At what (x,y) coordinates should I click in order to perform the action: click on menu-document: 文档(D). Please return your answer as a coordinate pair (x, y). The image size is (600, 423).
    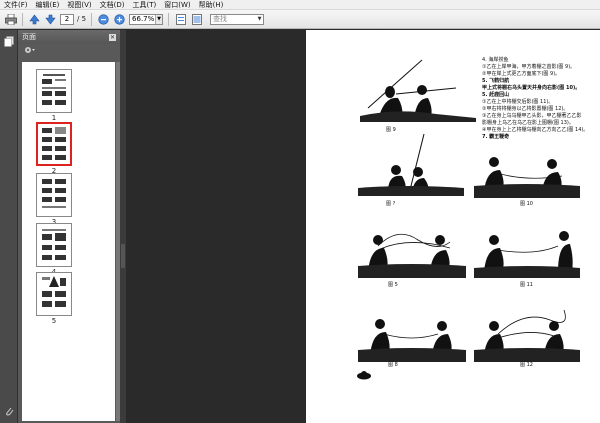
    Looking at the image, I should click on (112, 5).